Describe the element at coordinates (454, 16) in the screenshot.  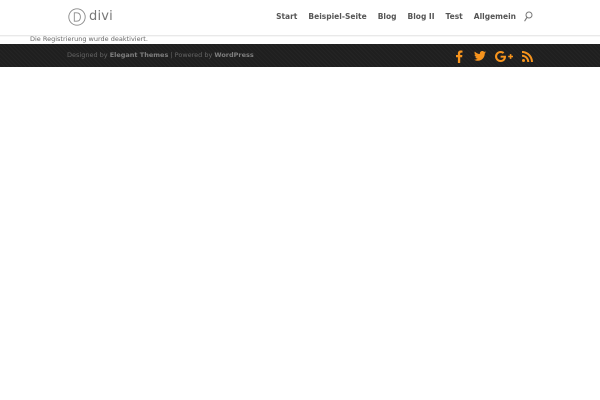
I see `nav-item-test: Test` at that location.